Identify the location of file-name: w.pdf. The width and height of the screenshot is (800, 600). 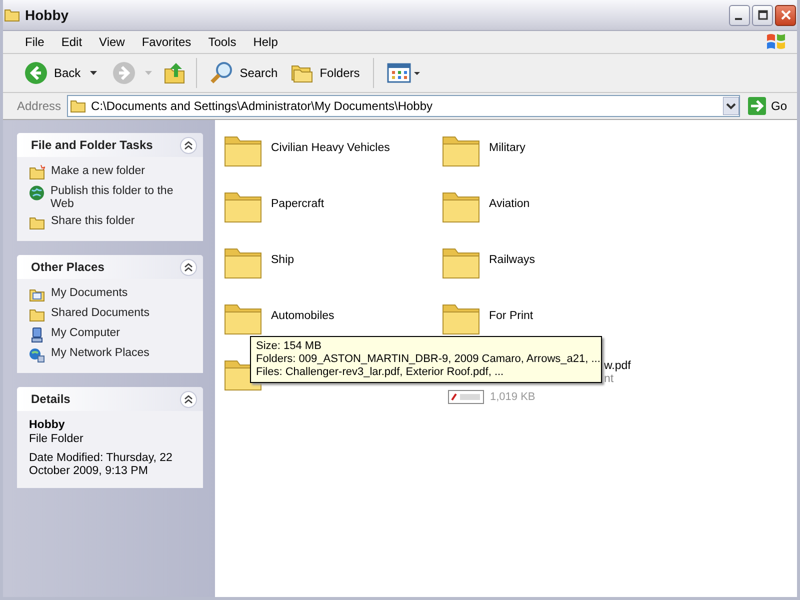
(617, 366).